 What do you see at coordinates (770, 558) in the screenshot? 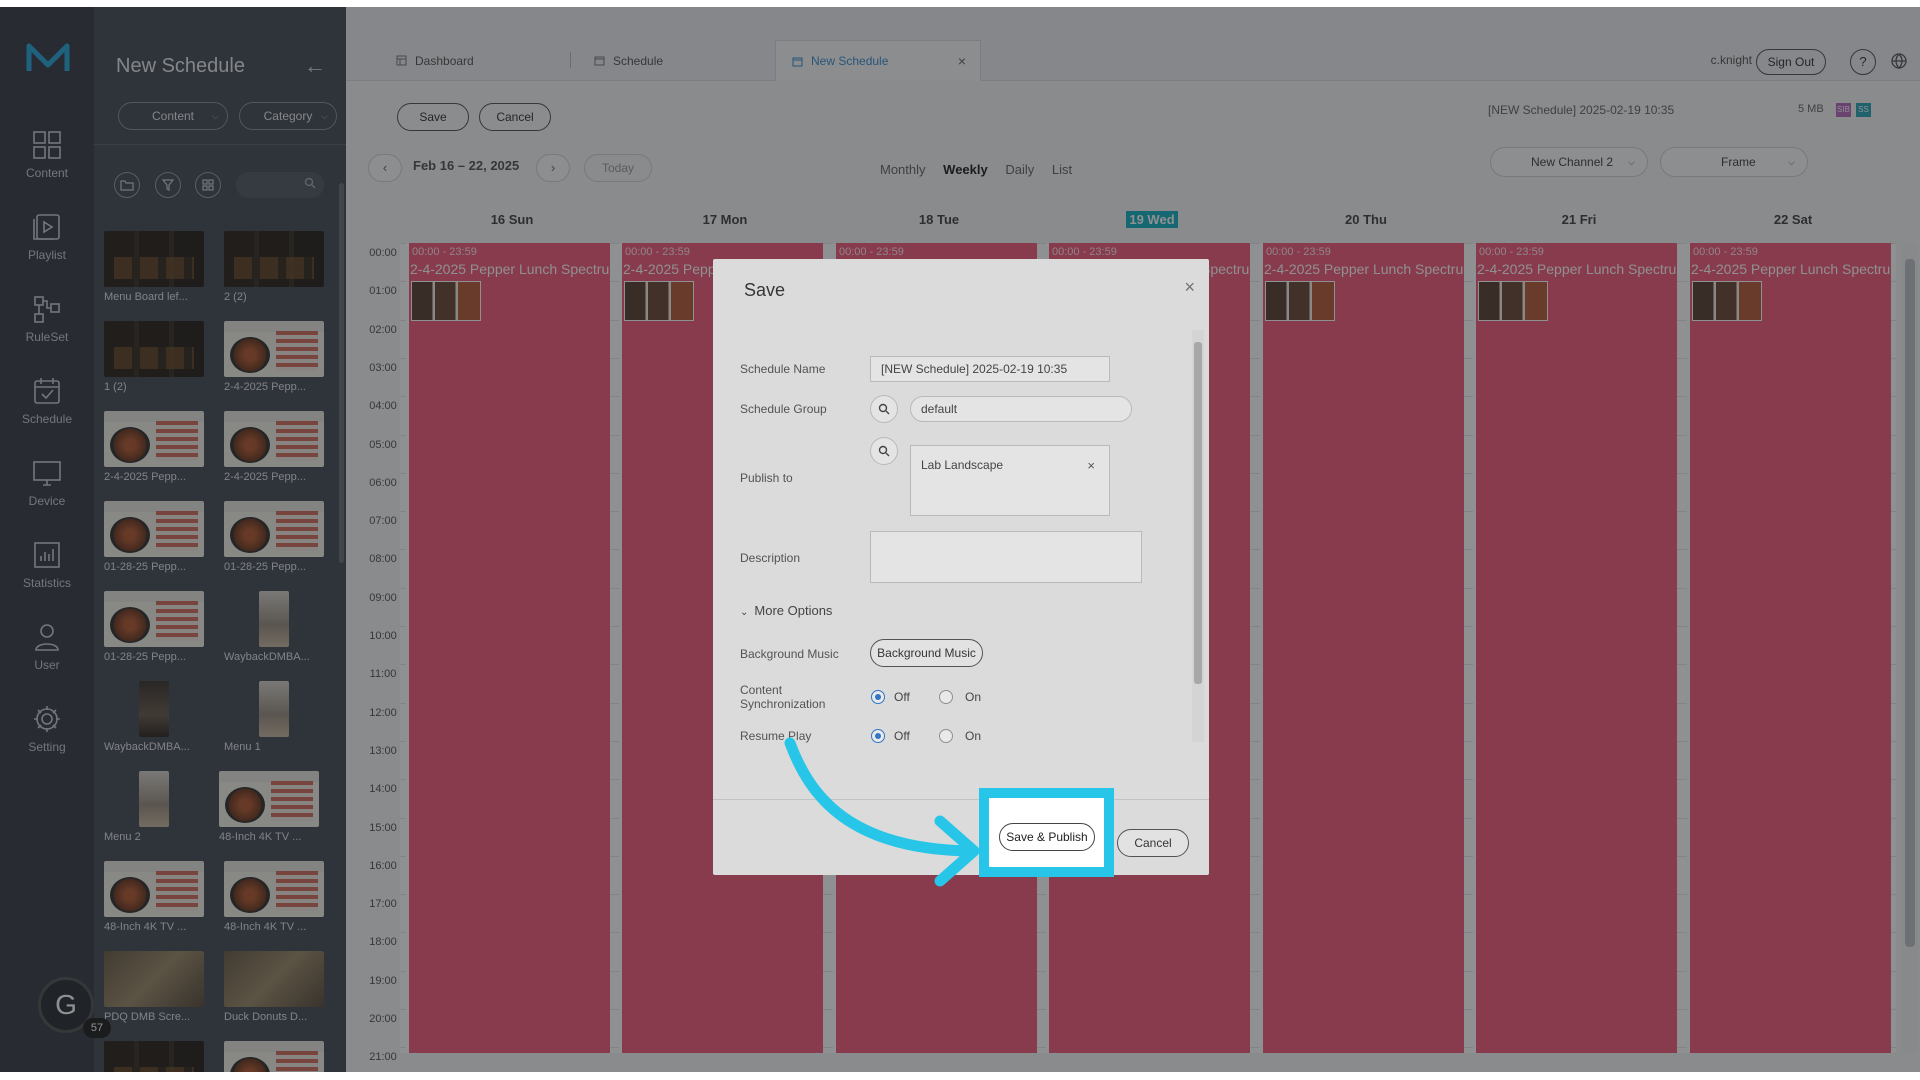
I see `description-label: Description` at bounding box center [770, 558].